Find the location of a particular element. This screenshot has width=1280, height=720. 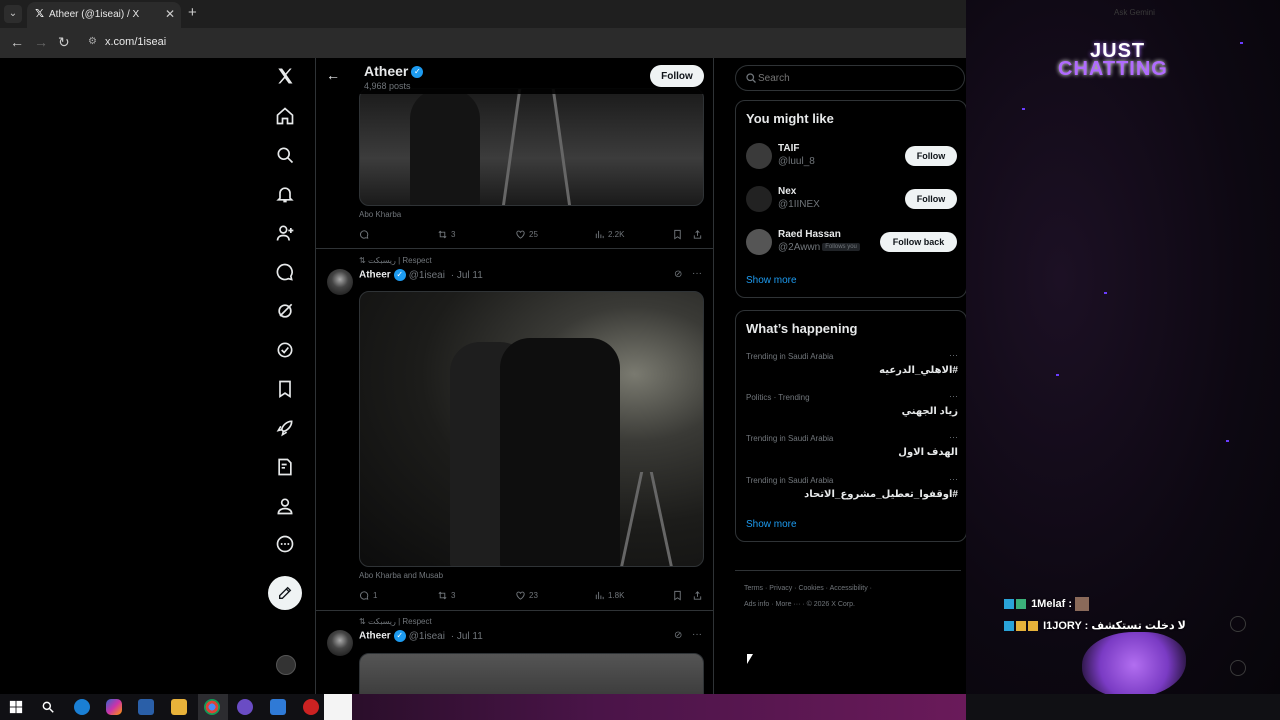

compose-button is located at coordinates (285, 593).